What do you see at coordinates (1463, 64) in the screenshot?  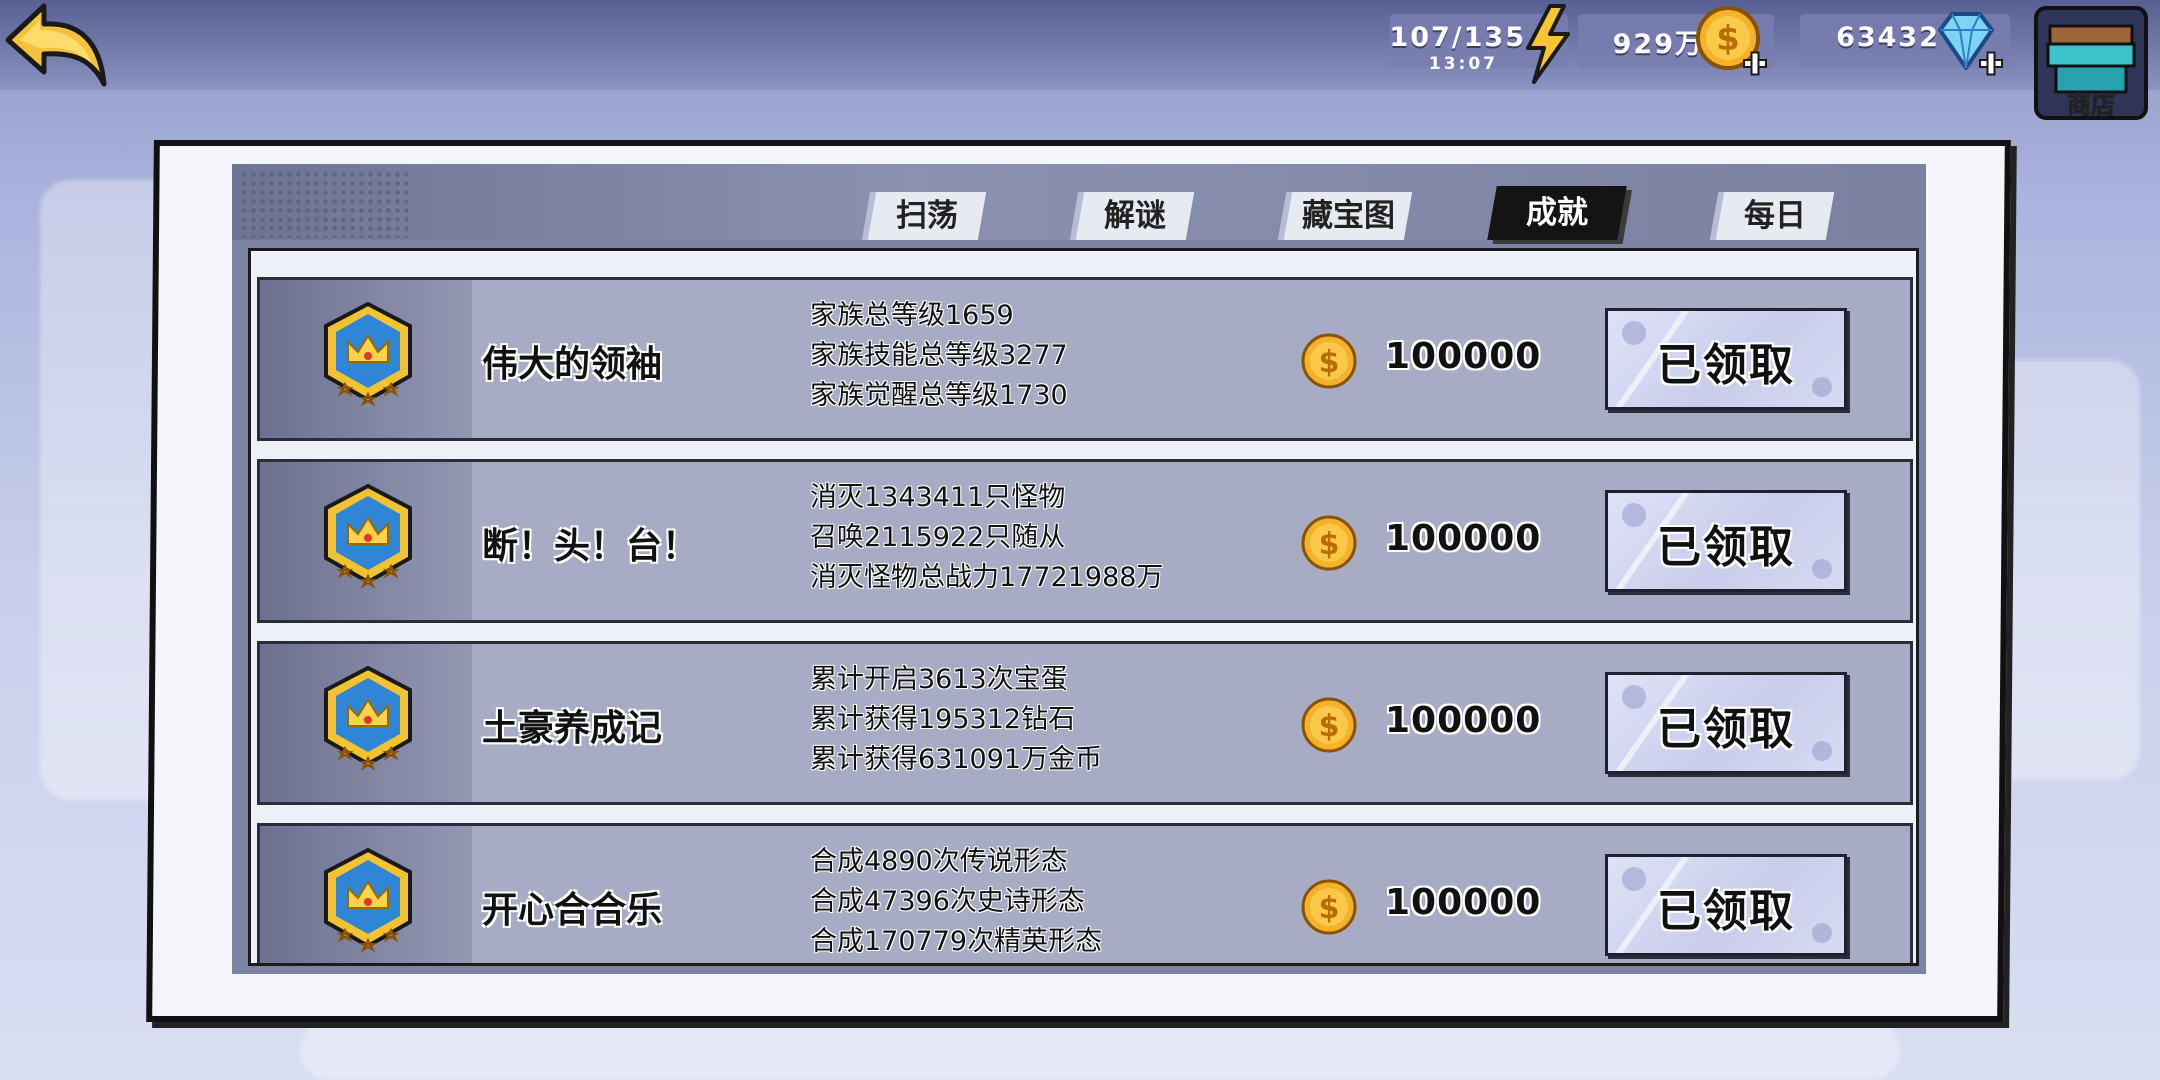 I see `stamina-timer: 13:07` at bounding box center [1463, 64].